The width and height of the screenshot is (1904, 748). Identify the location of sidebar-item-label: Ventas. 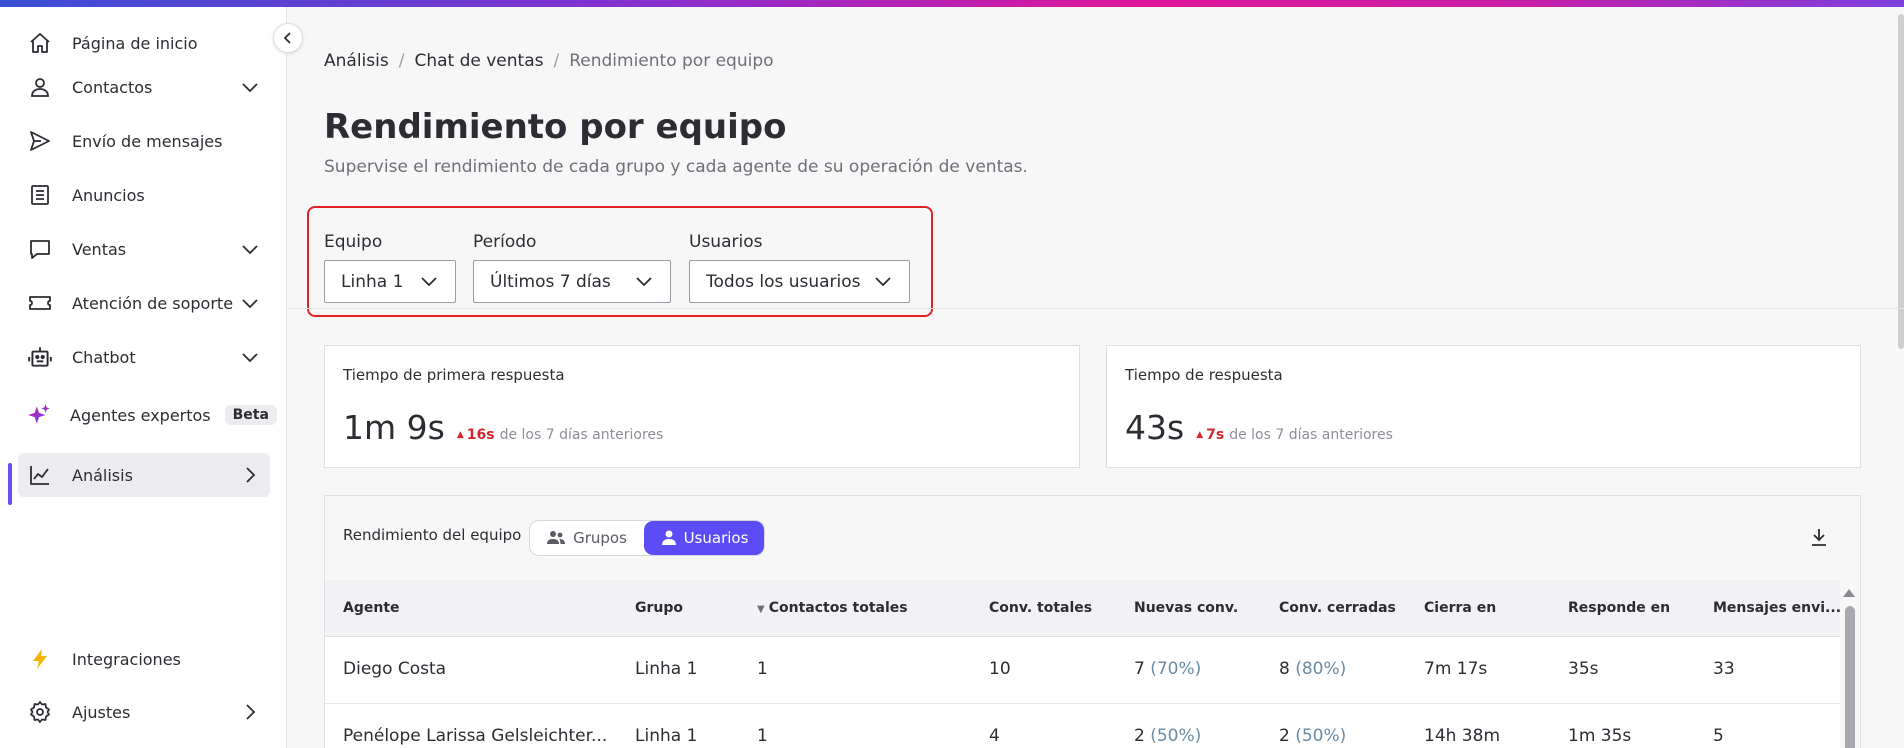
(99, 249).